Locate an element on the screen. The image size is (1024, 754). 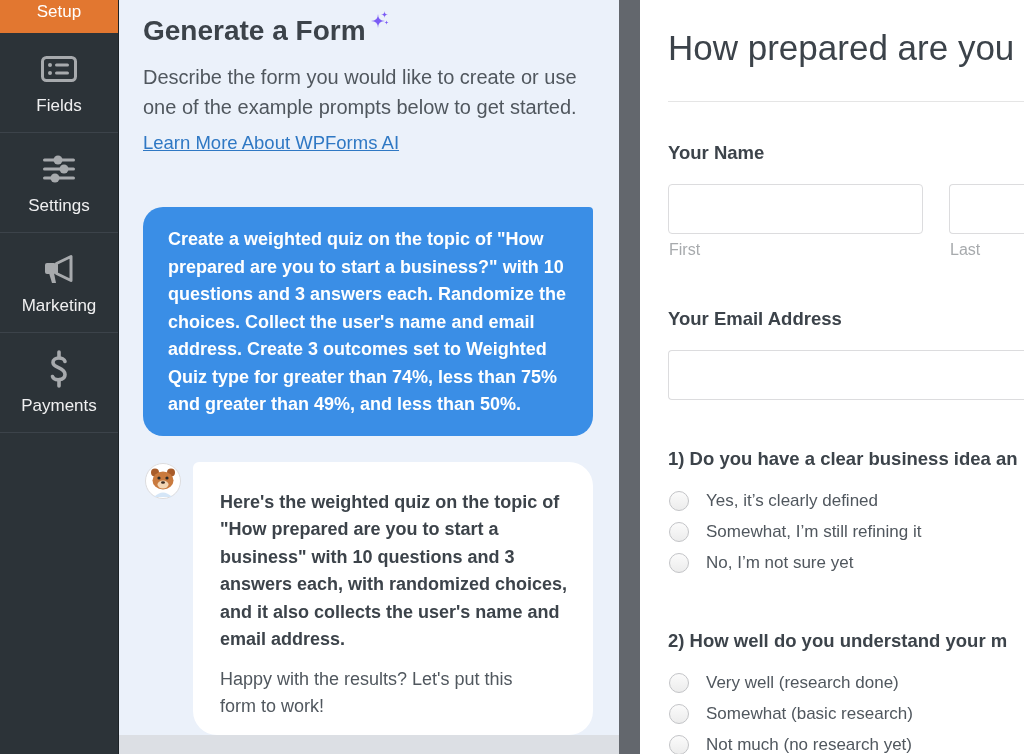
dollar-icon is located at coordinates (59, 369).